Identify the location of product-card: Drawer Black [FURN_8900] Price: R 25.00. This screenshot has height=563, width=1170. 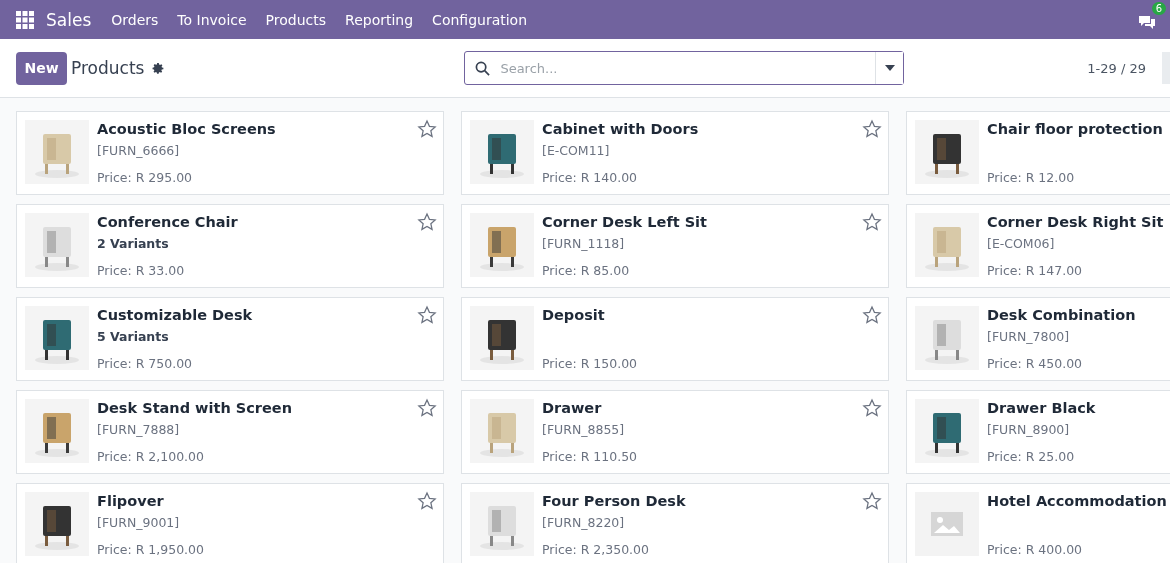
(1038, 432).